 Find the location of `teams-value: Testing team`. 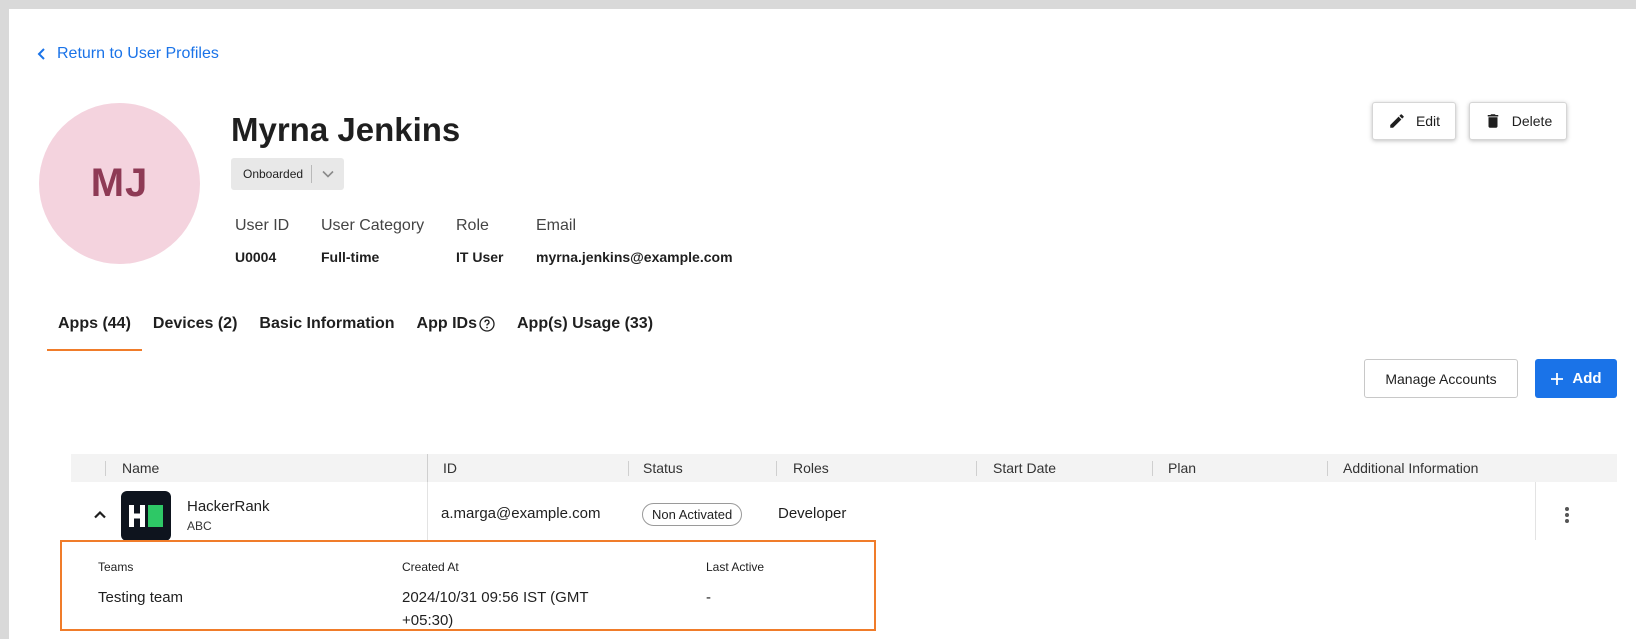

teams-value: Testing team is located at coordinates (141, 597).